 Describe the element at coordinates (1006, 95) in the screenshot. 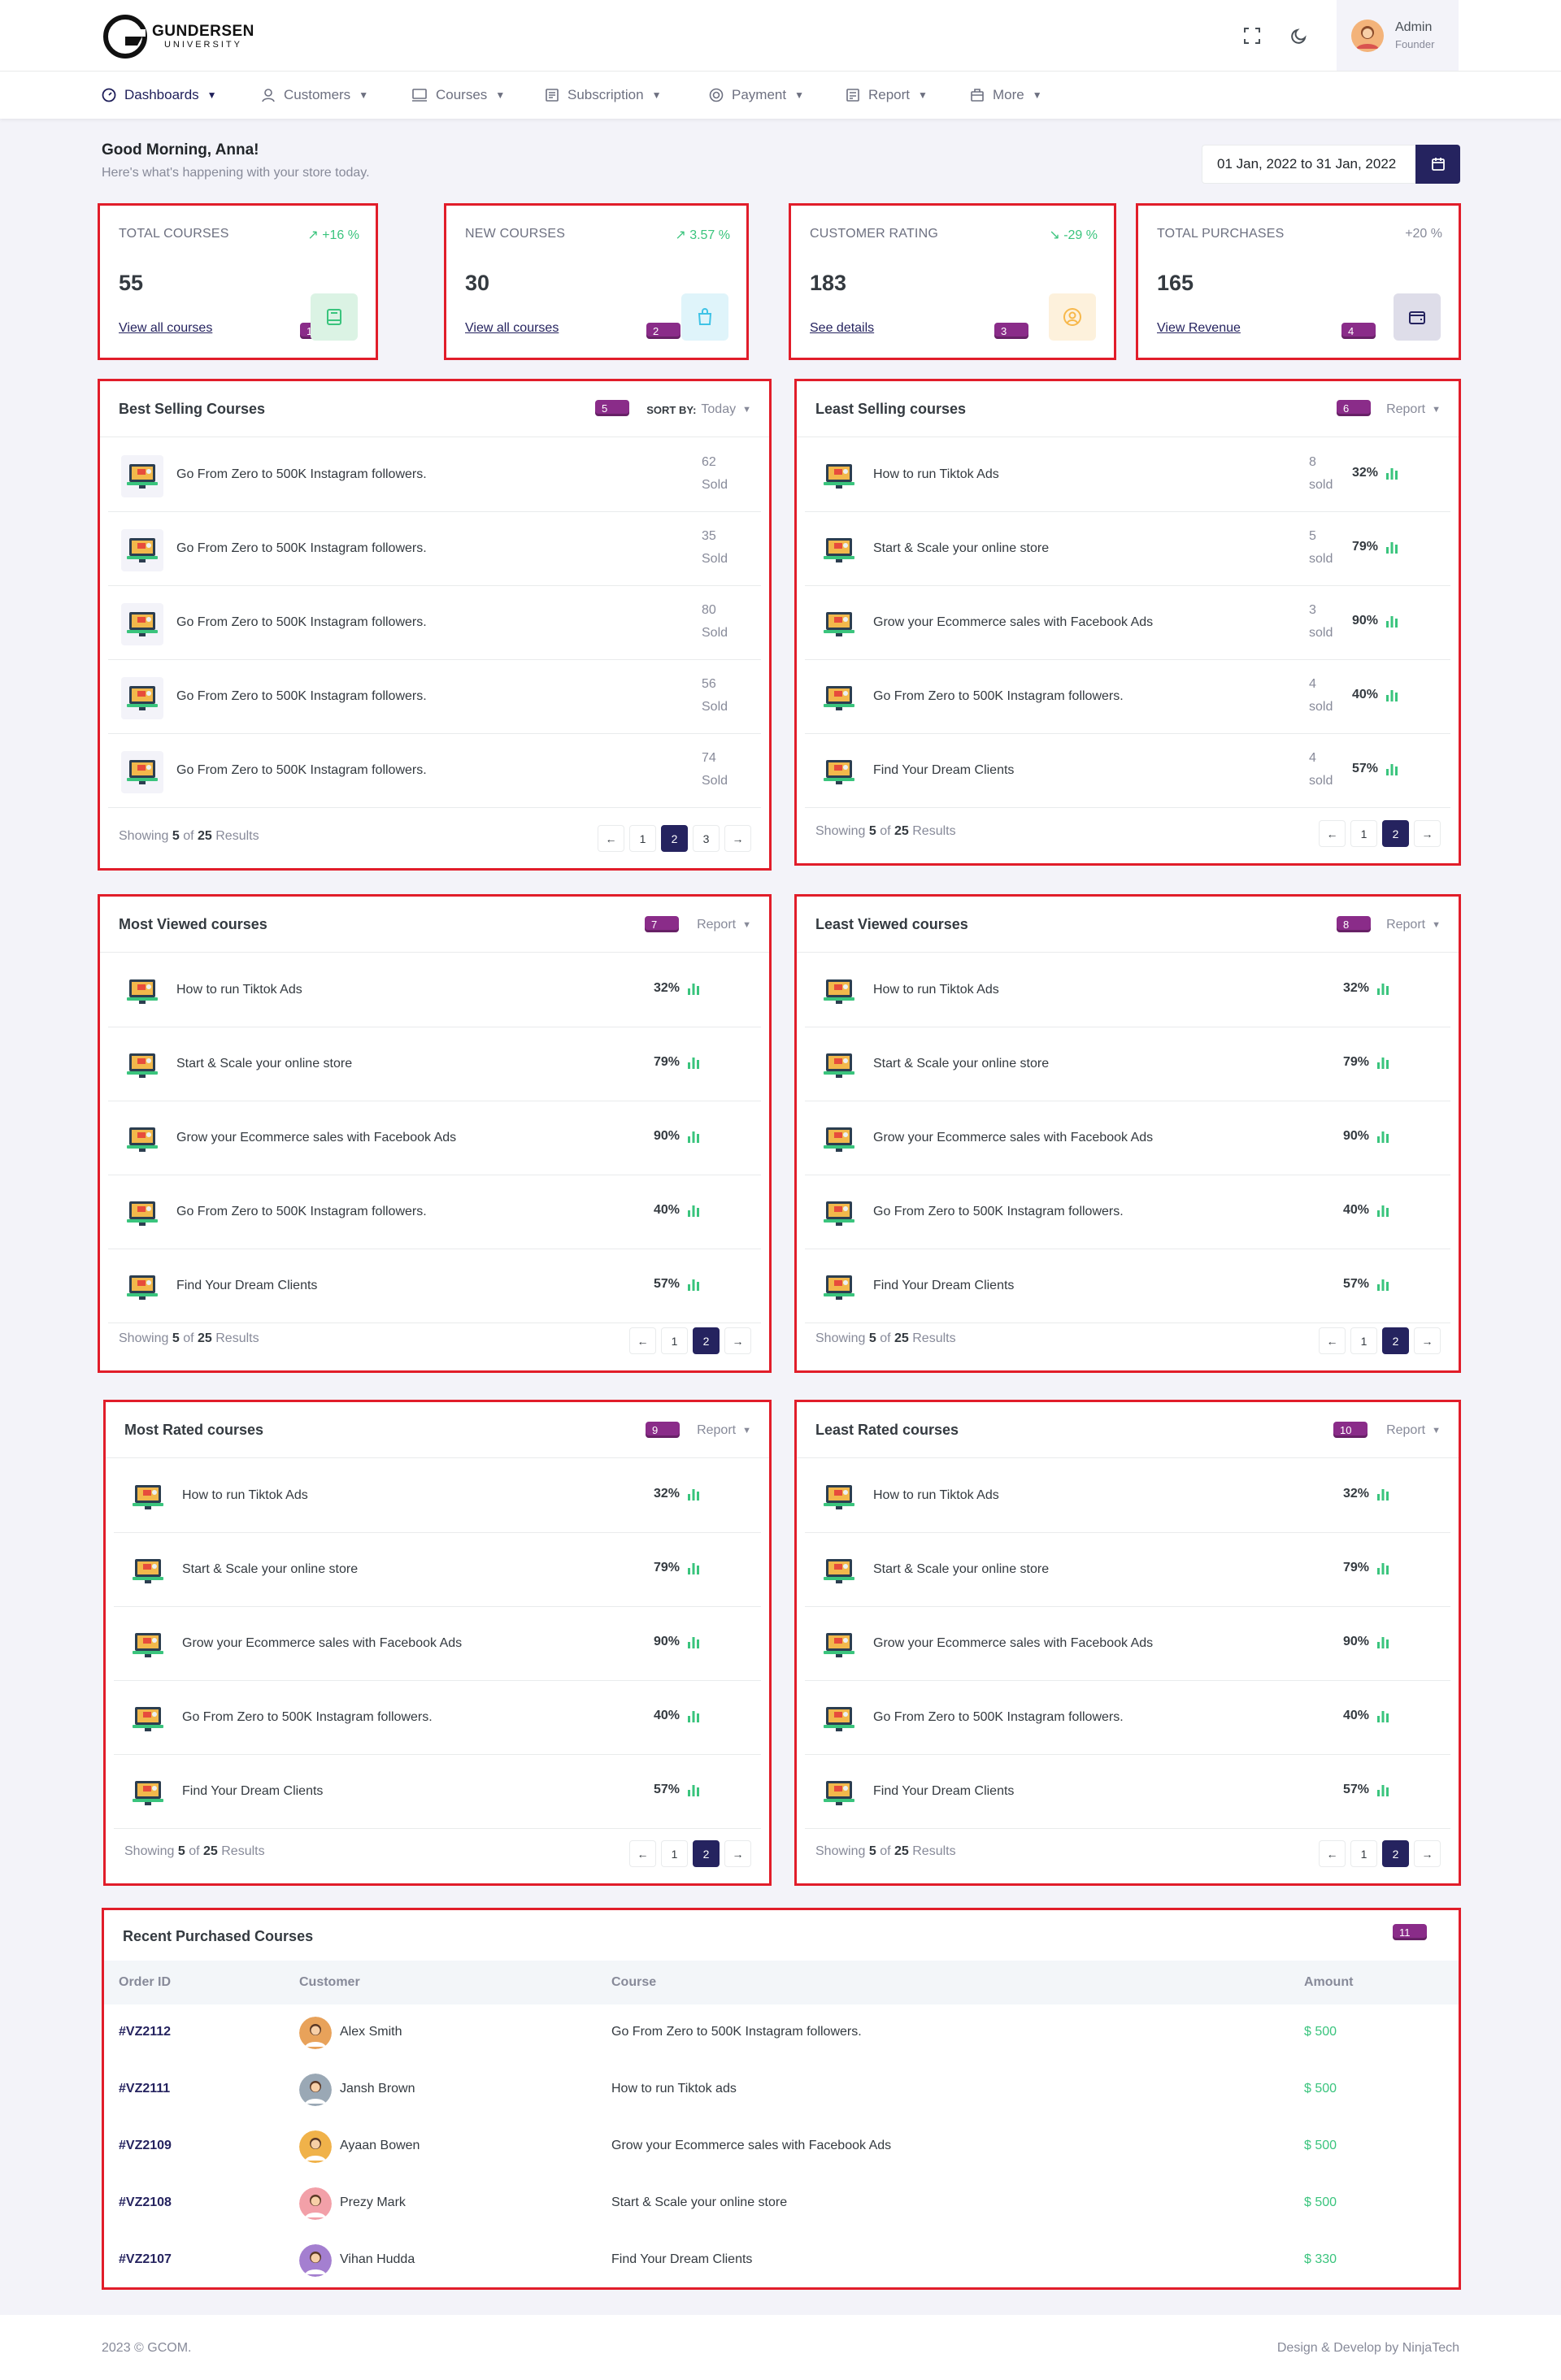

I see `nav-more: More ▼` at that location.